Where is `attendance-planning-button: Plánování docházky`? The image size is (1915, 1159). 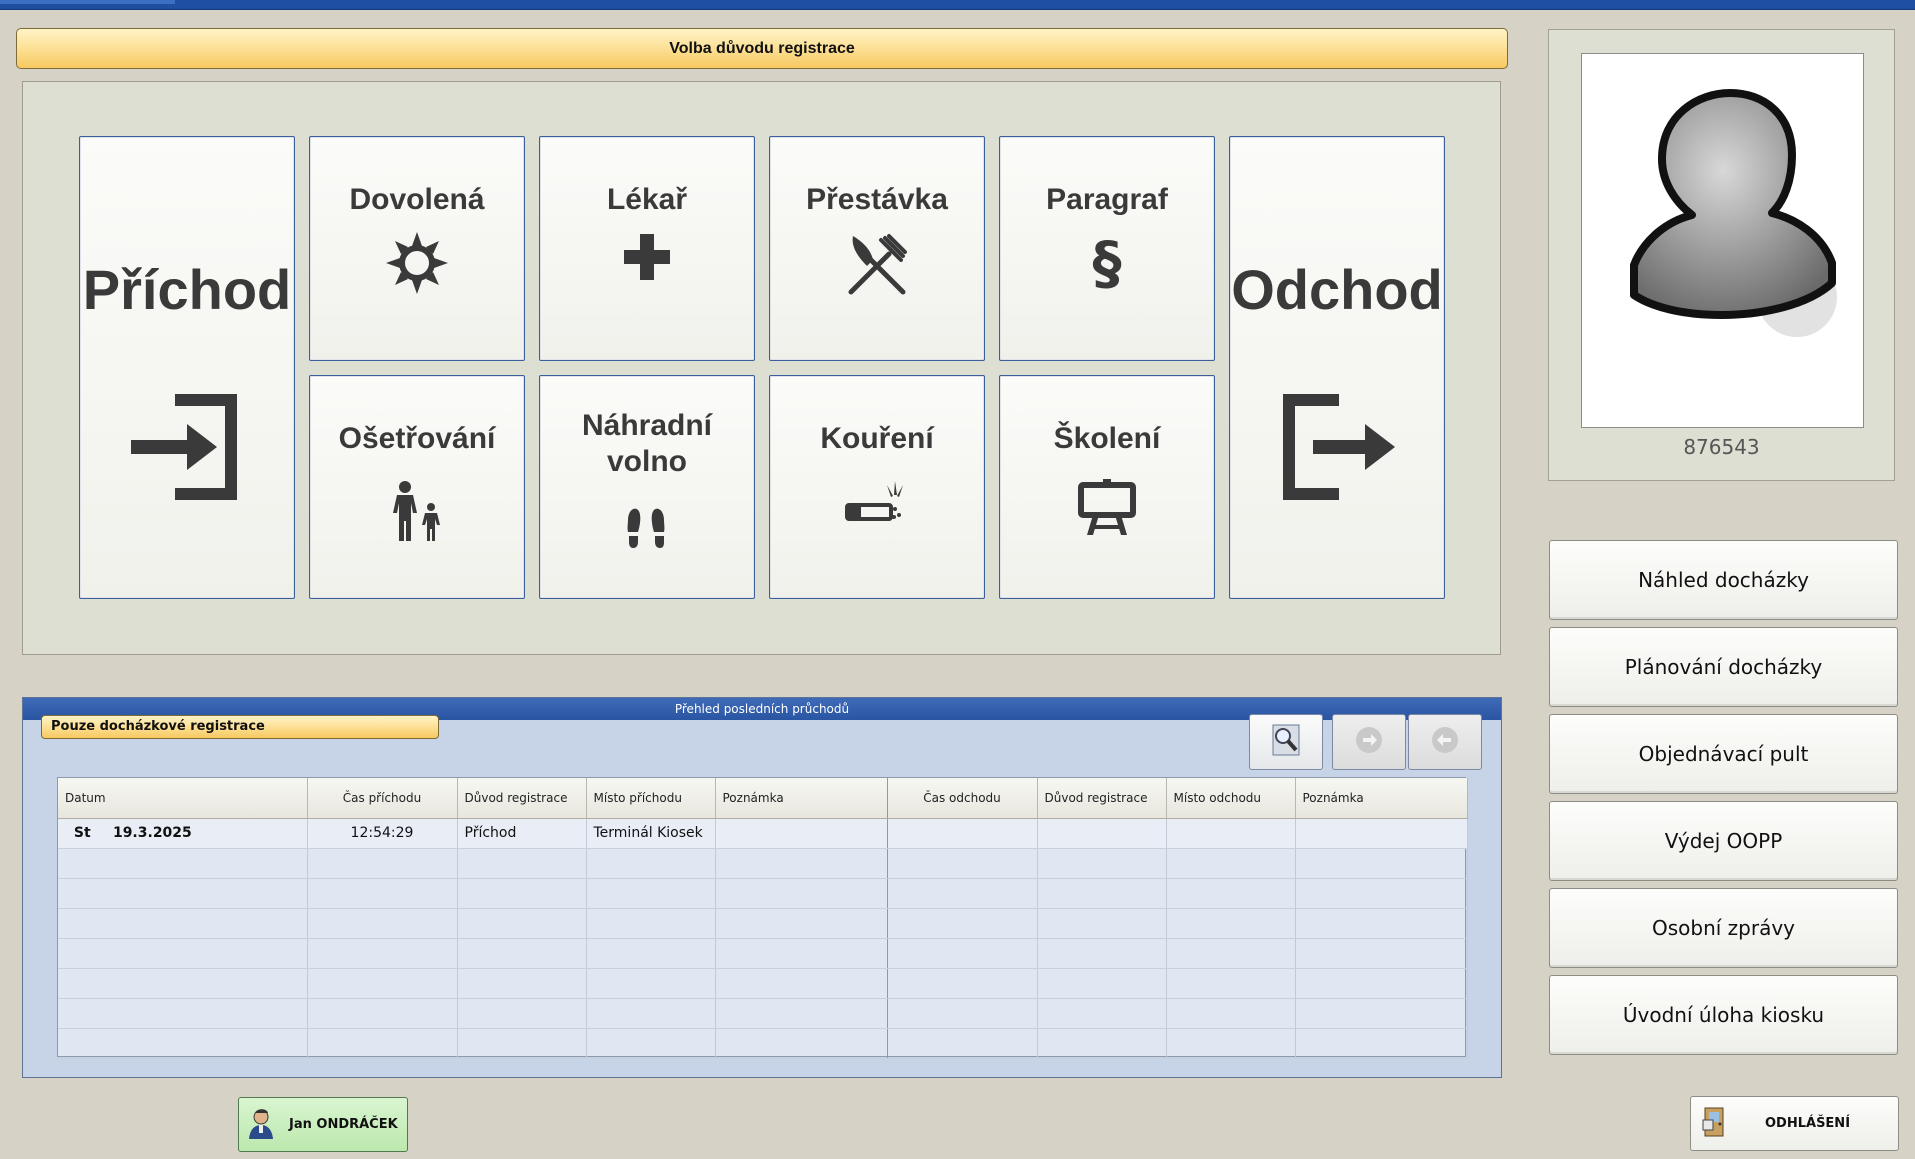 attendance-planning-button: Plánování docházky is located at coordinates (1723, 667).